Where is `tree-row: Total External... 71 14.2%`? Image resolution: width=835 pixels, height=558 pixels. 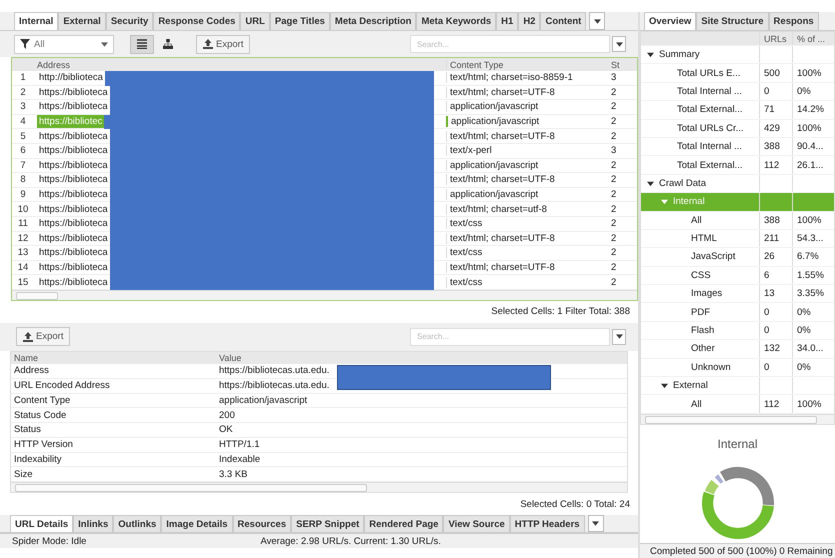
tree-row: Total External... 71 14.2% is located at coordinates (737, 110).